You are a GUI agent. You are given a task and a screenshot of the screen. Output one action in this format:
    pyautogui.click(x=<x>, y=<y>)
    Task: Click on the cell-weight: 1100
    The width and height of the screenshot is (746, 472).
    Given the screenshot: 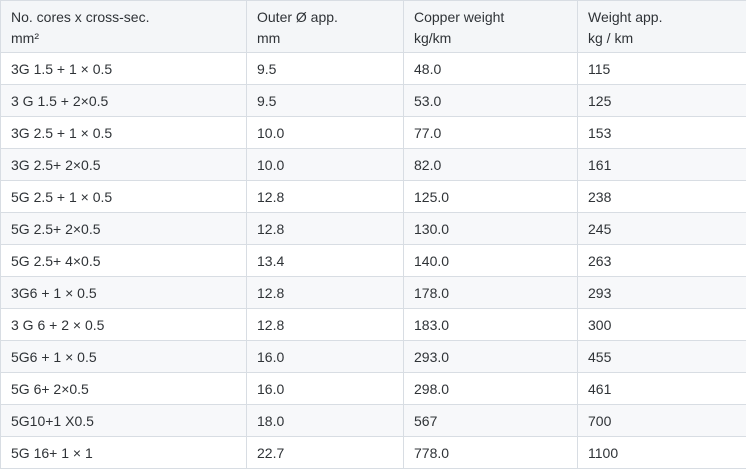 What is the action you would take?
    pyautogui.click(x=661, y=452)
    